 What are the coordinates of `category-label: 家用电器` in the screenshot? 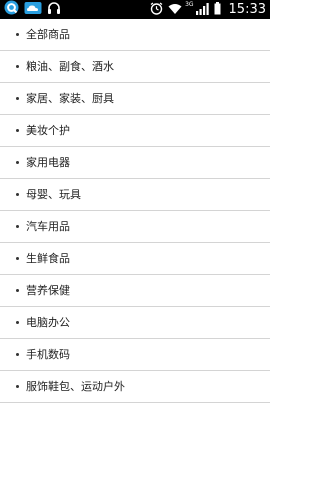 It's located at (48, 162).